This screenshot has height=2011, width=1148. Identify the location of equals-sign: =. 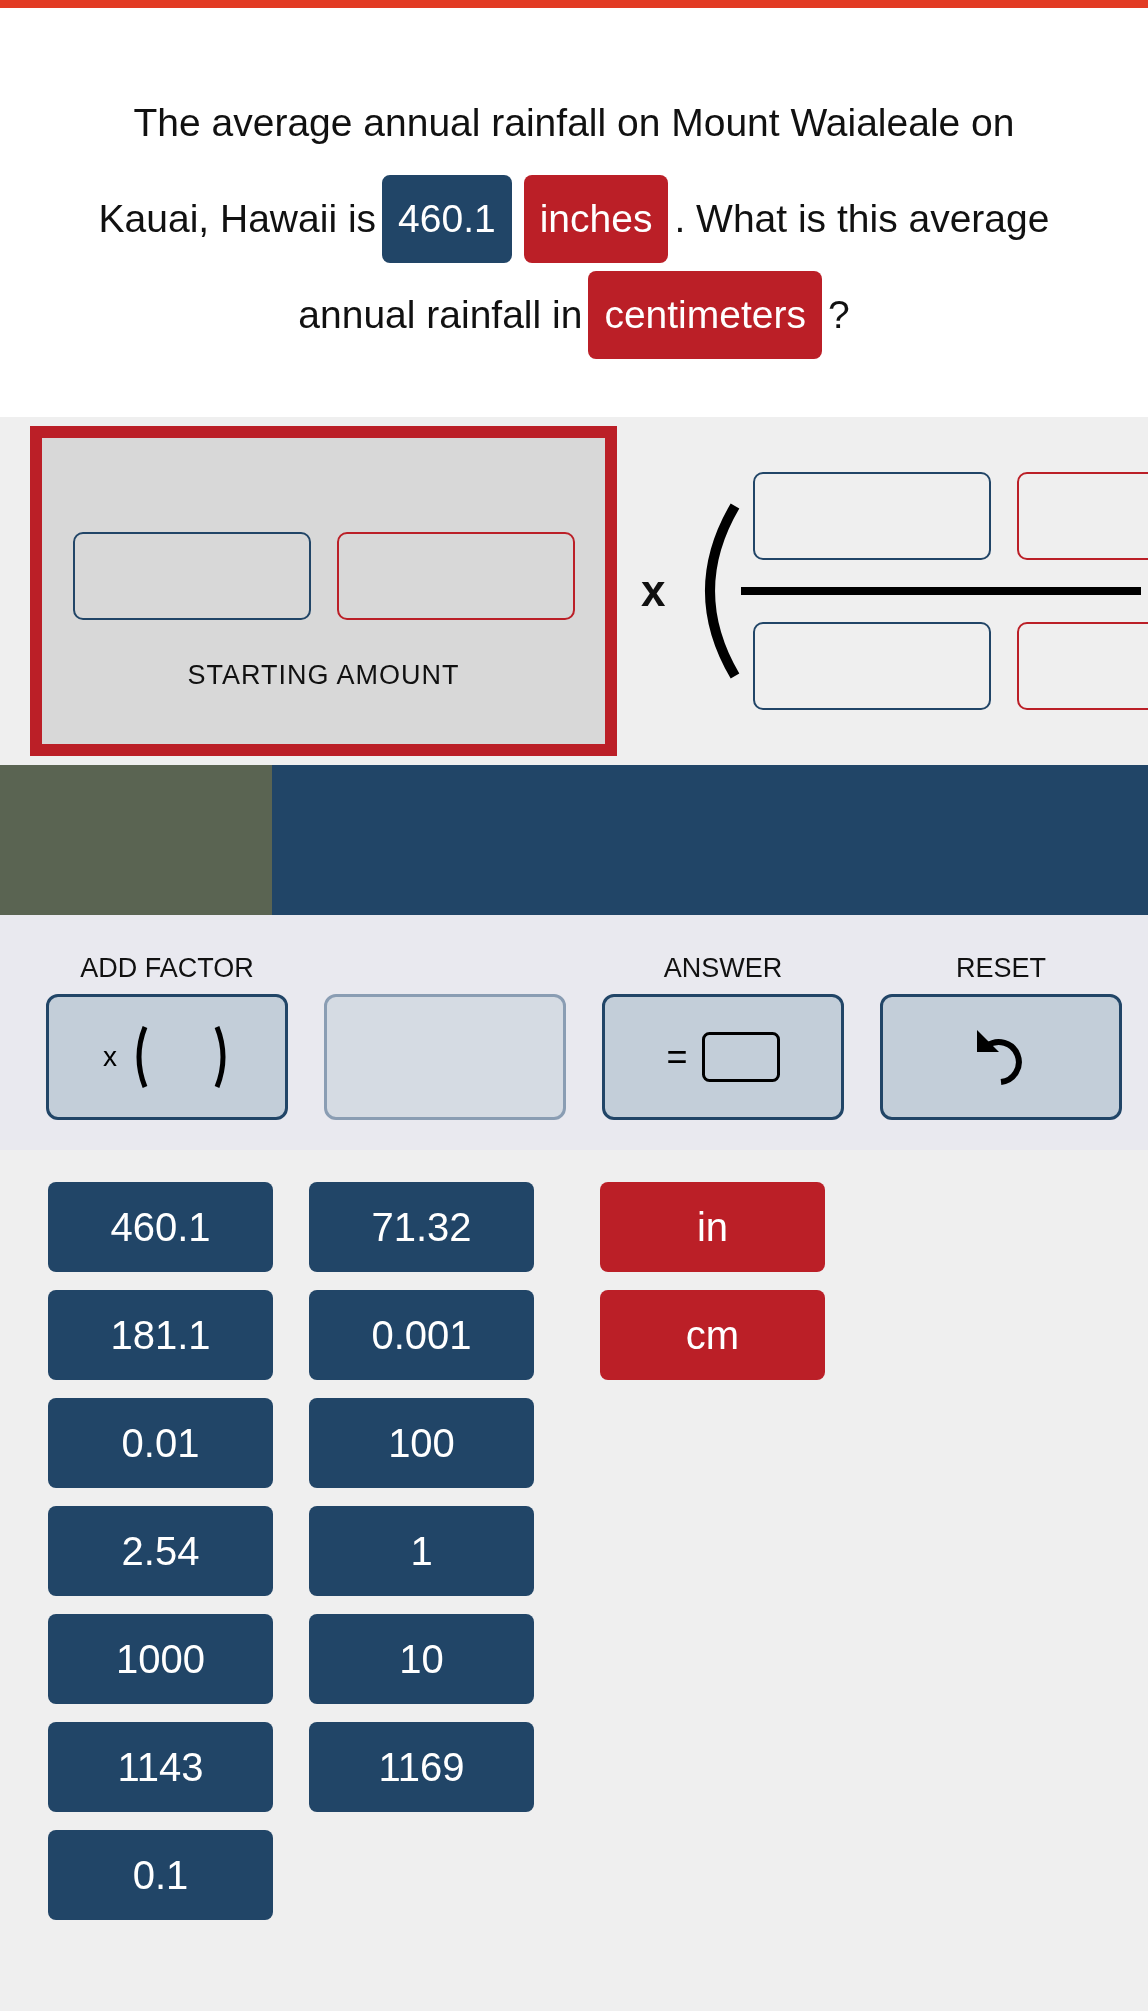
(677, 1057).